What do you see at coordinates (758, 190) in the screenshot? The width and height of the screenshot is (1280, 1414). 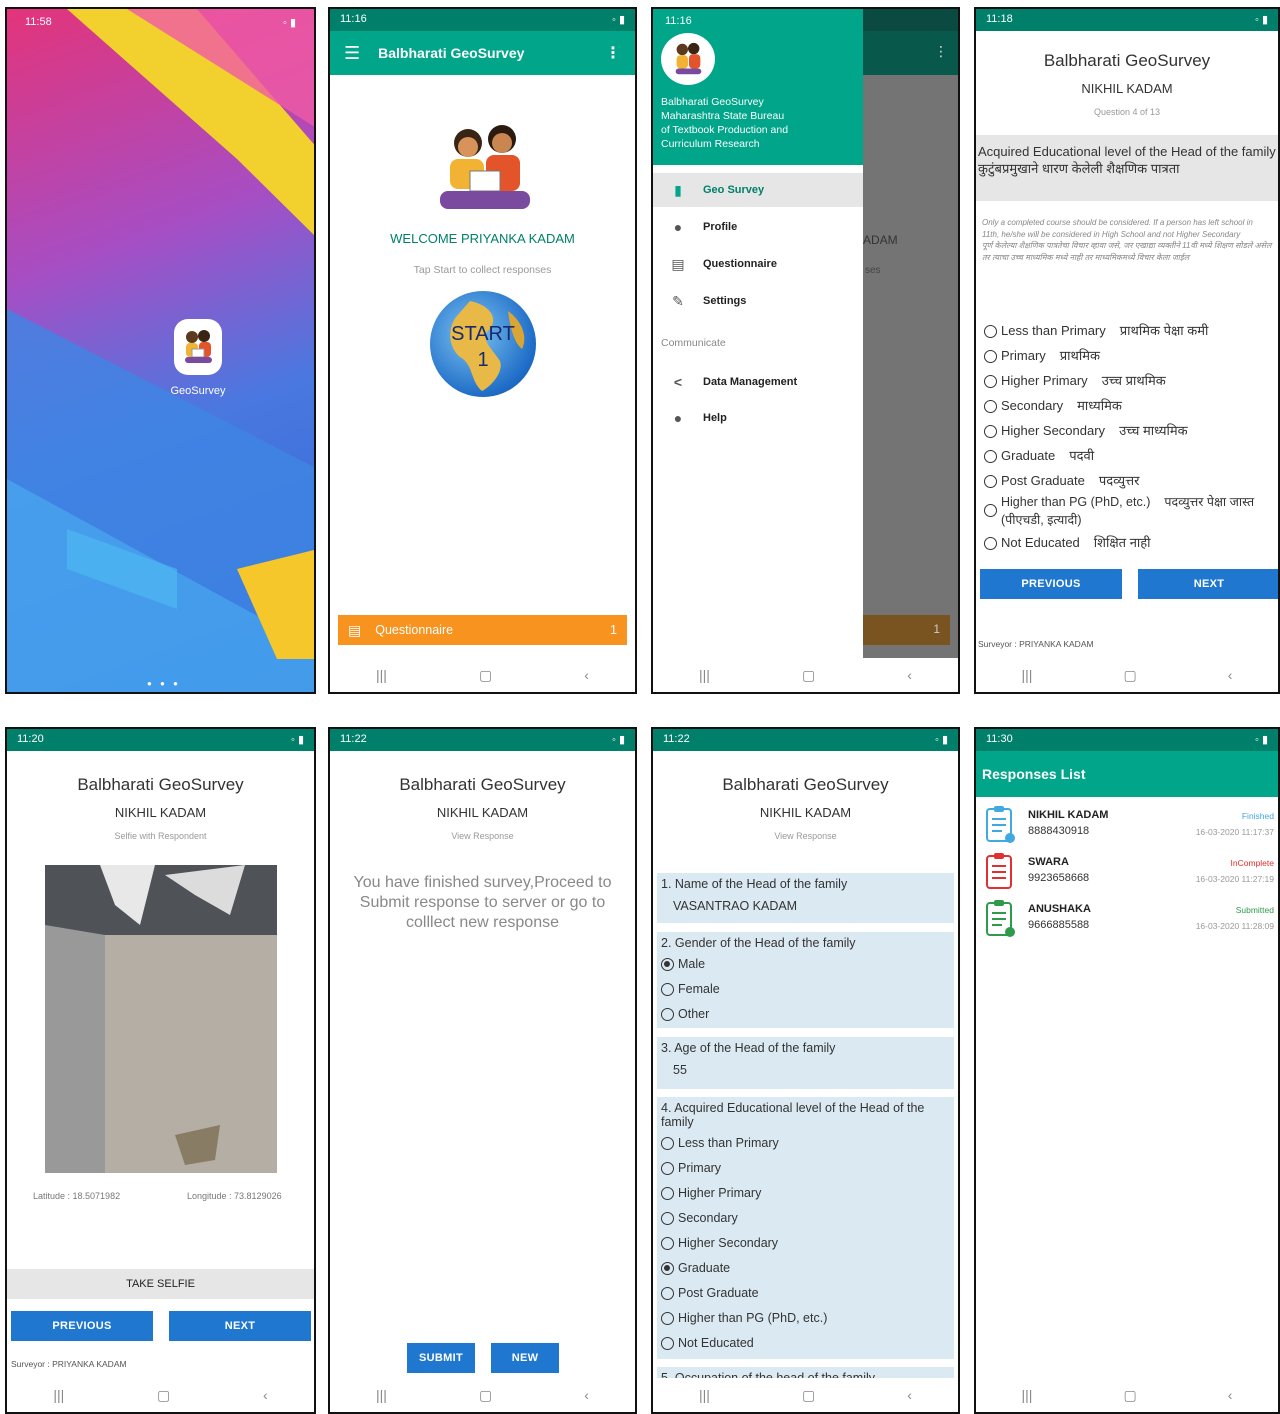 I see `menu-item-geo-survey: ▮ Geo Survey` at bounding box center [758, 190].